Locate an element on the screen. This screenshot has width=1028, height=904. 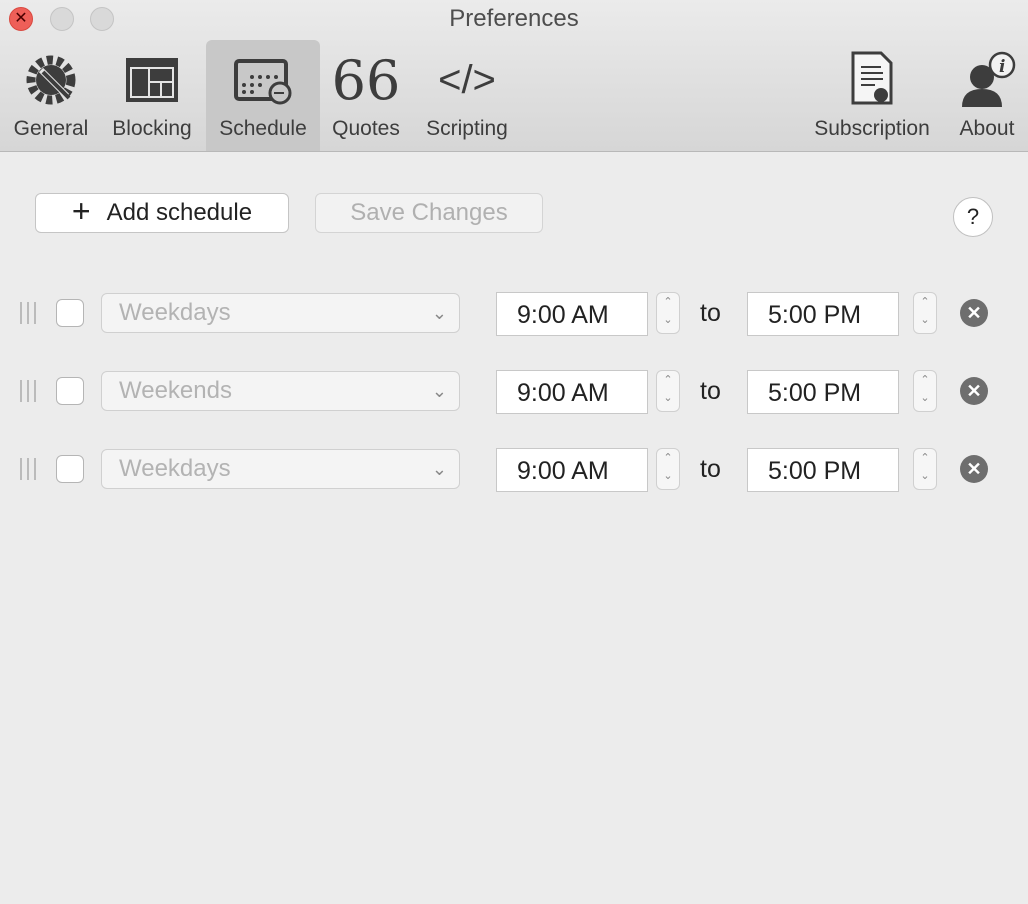
gear-wrench-icon is located at coordinates (51, 80).